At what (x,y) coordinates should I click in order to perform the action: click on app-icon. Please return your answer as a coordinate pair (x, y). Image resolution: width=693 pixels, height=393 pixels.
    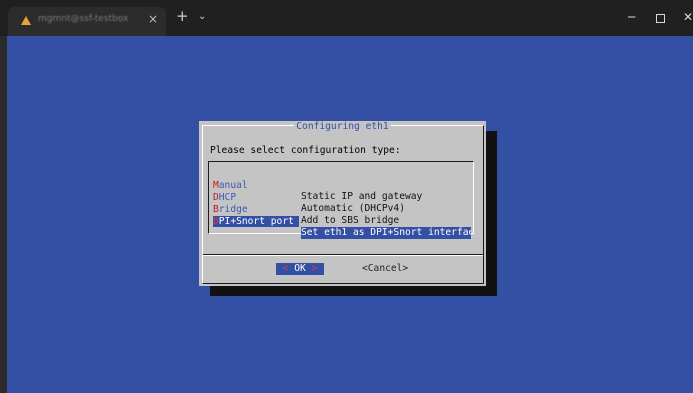
    Looking at the image, I should click on (26, 20).